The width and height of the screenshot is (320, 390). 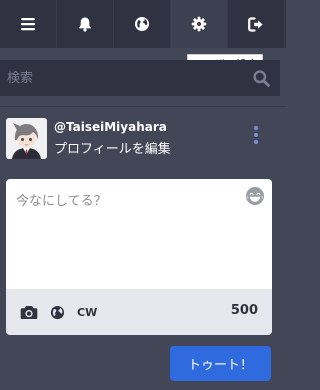 What do you see at coordinates (139, 312) in the screenshot?
I see `compose-toolbar: CW 500` at bounding box center [139, 312].